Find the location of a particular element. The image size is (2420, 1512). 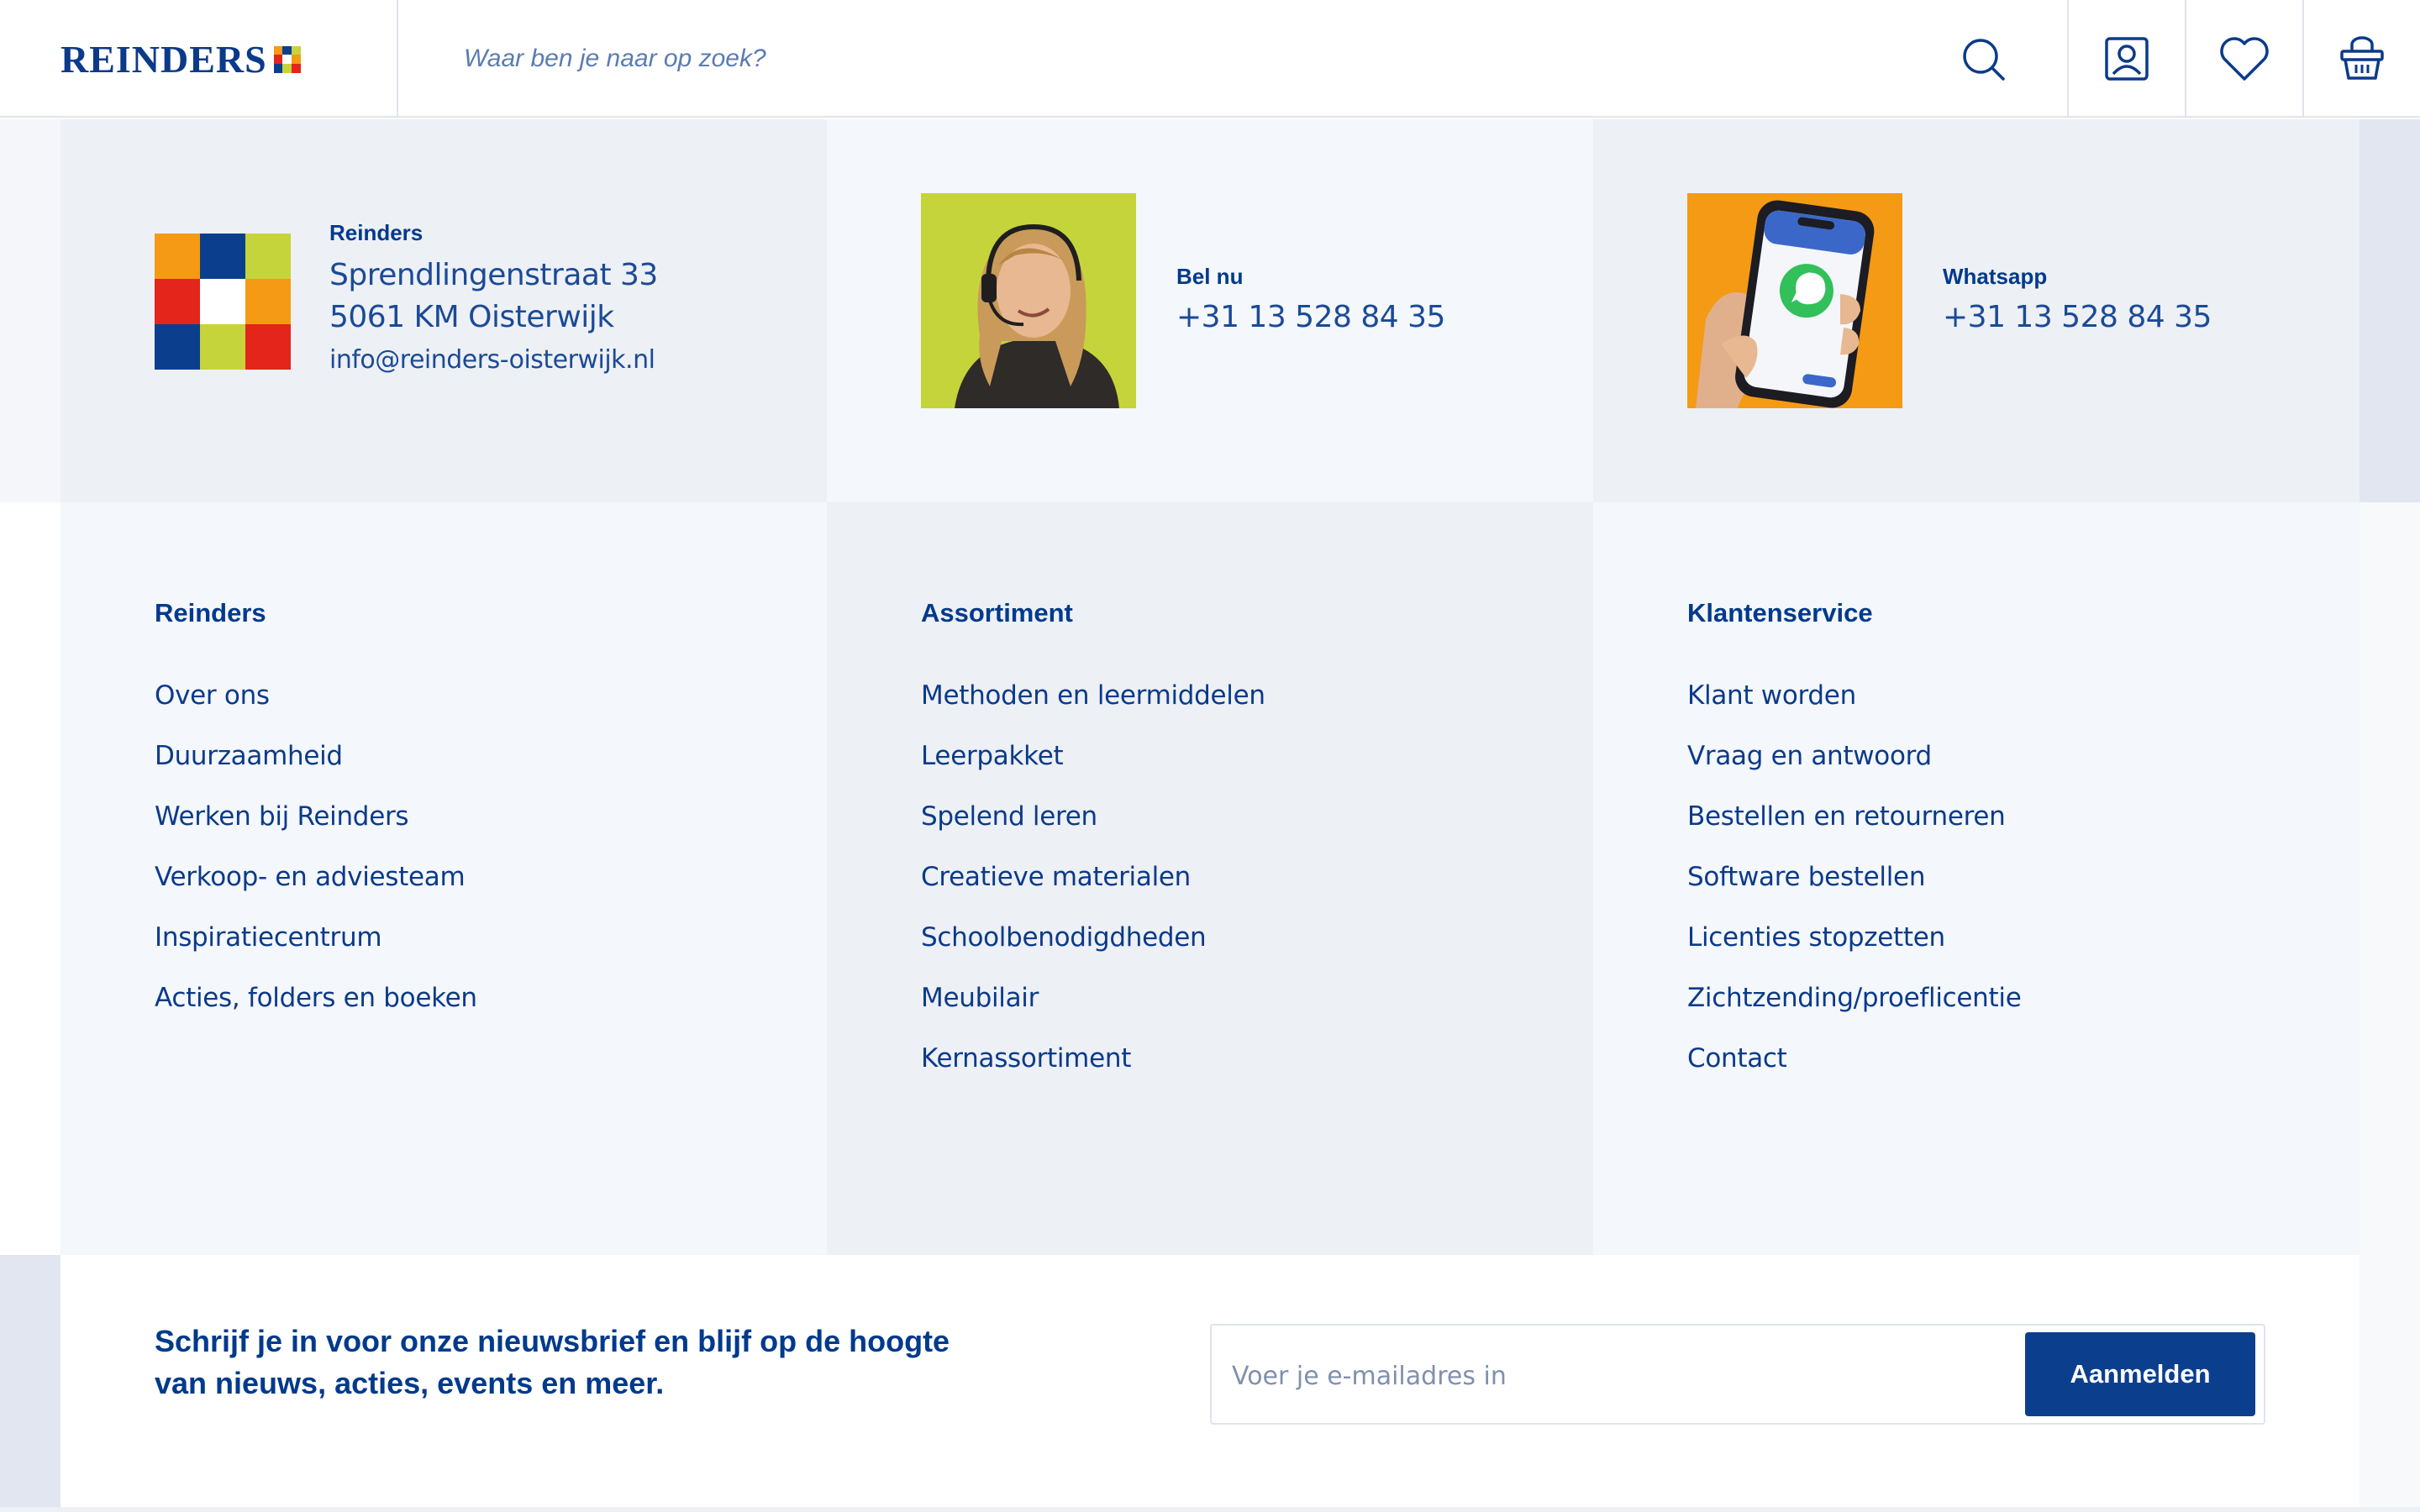

account-icon is located at coordinates (2127, 59).